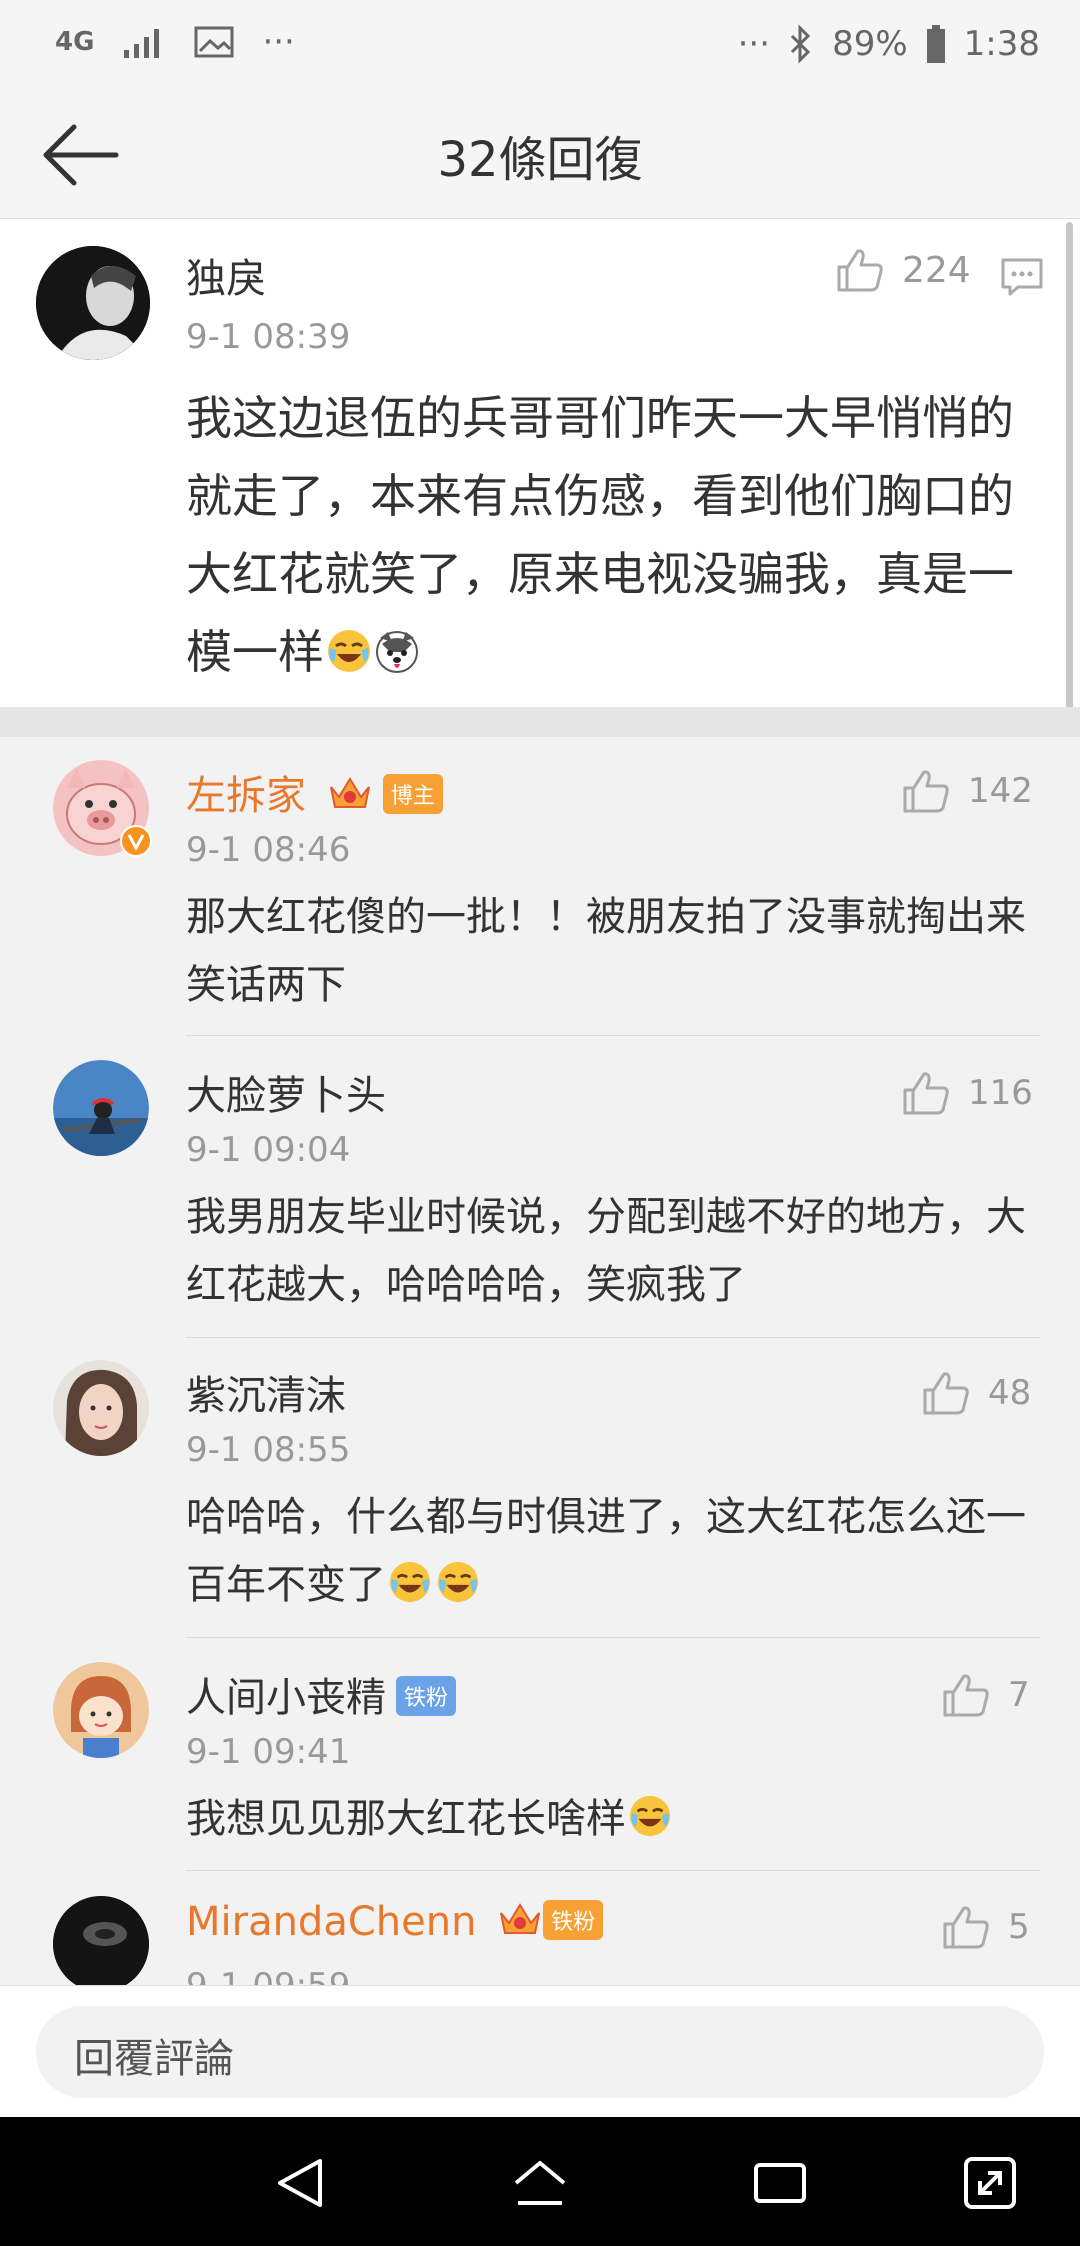 The image size is (1080, 2246). Describe the element at coordinates (412, 794) in the screenshot. I see `blogger-badge: 博主` at that location.